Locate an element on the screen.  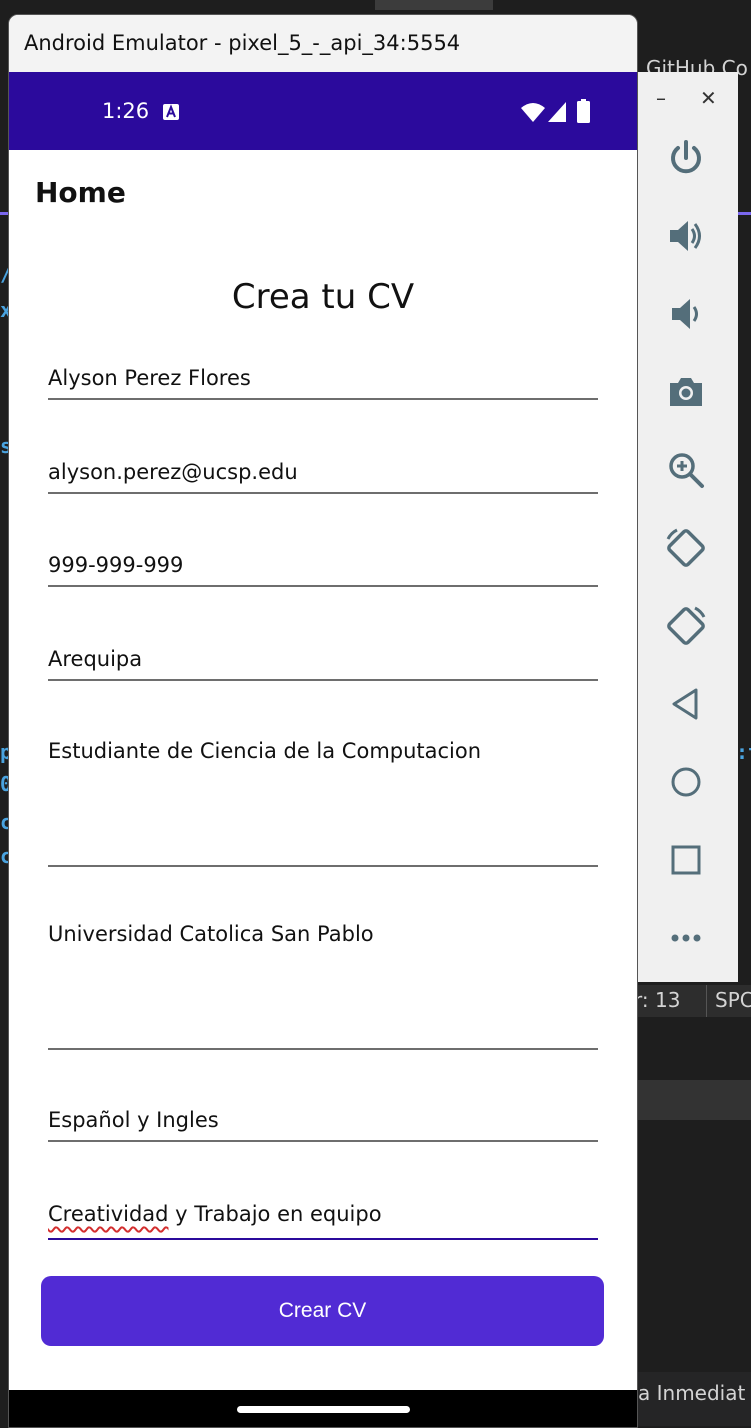
education-text: Universidad Catolica San Pablo is located at coordinates (211, 934).